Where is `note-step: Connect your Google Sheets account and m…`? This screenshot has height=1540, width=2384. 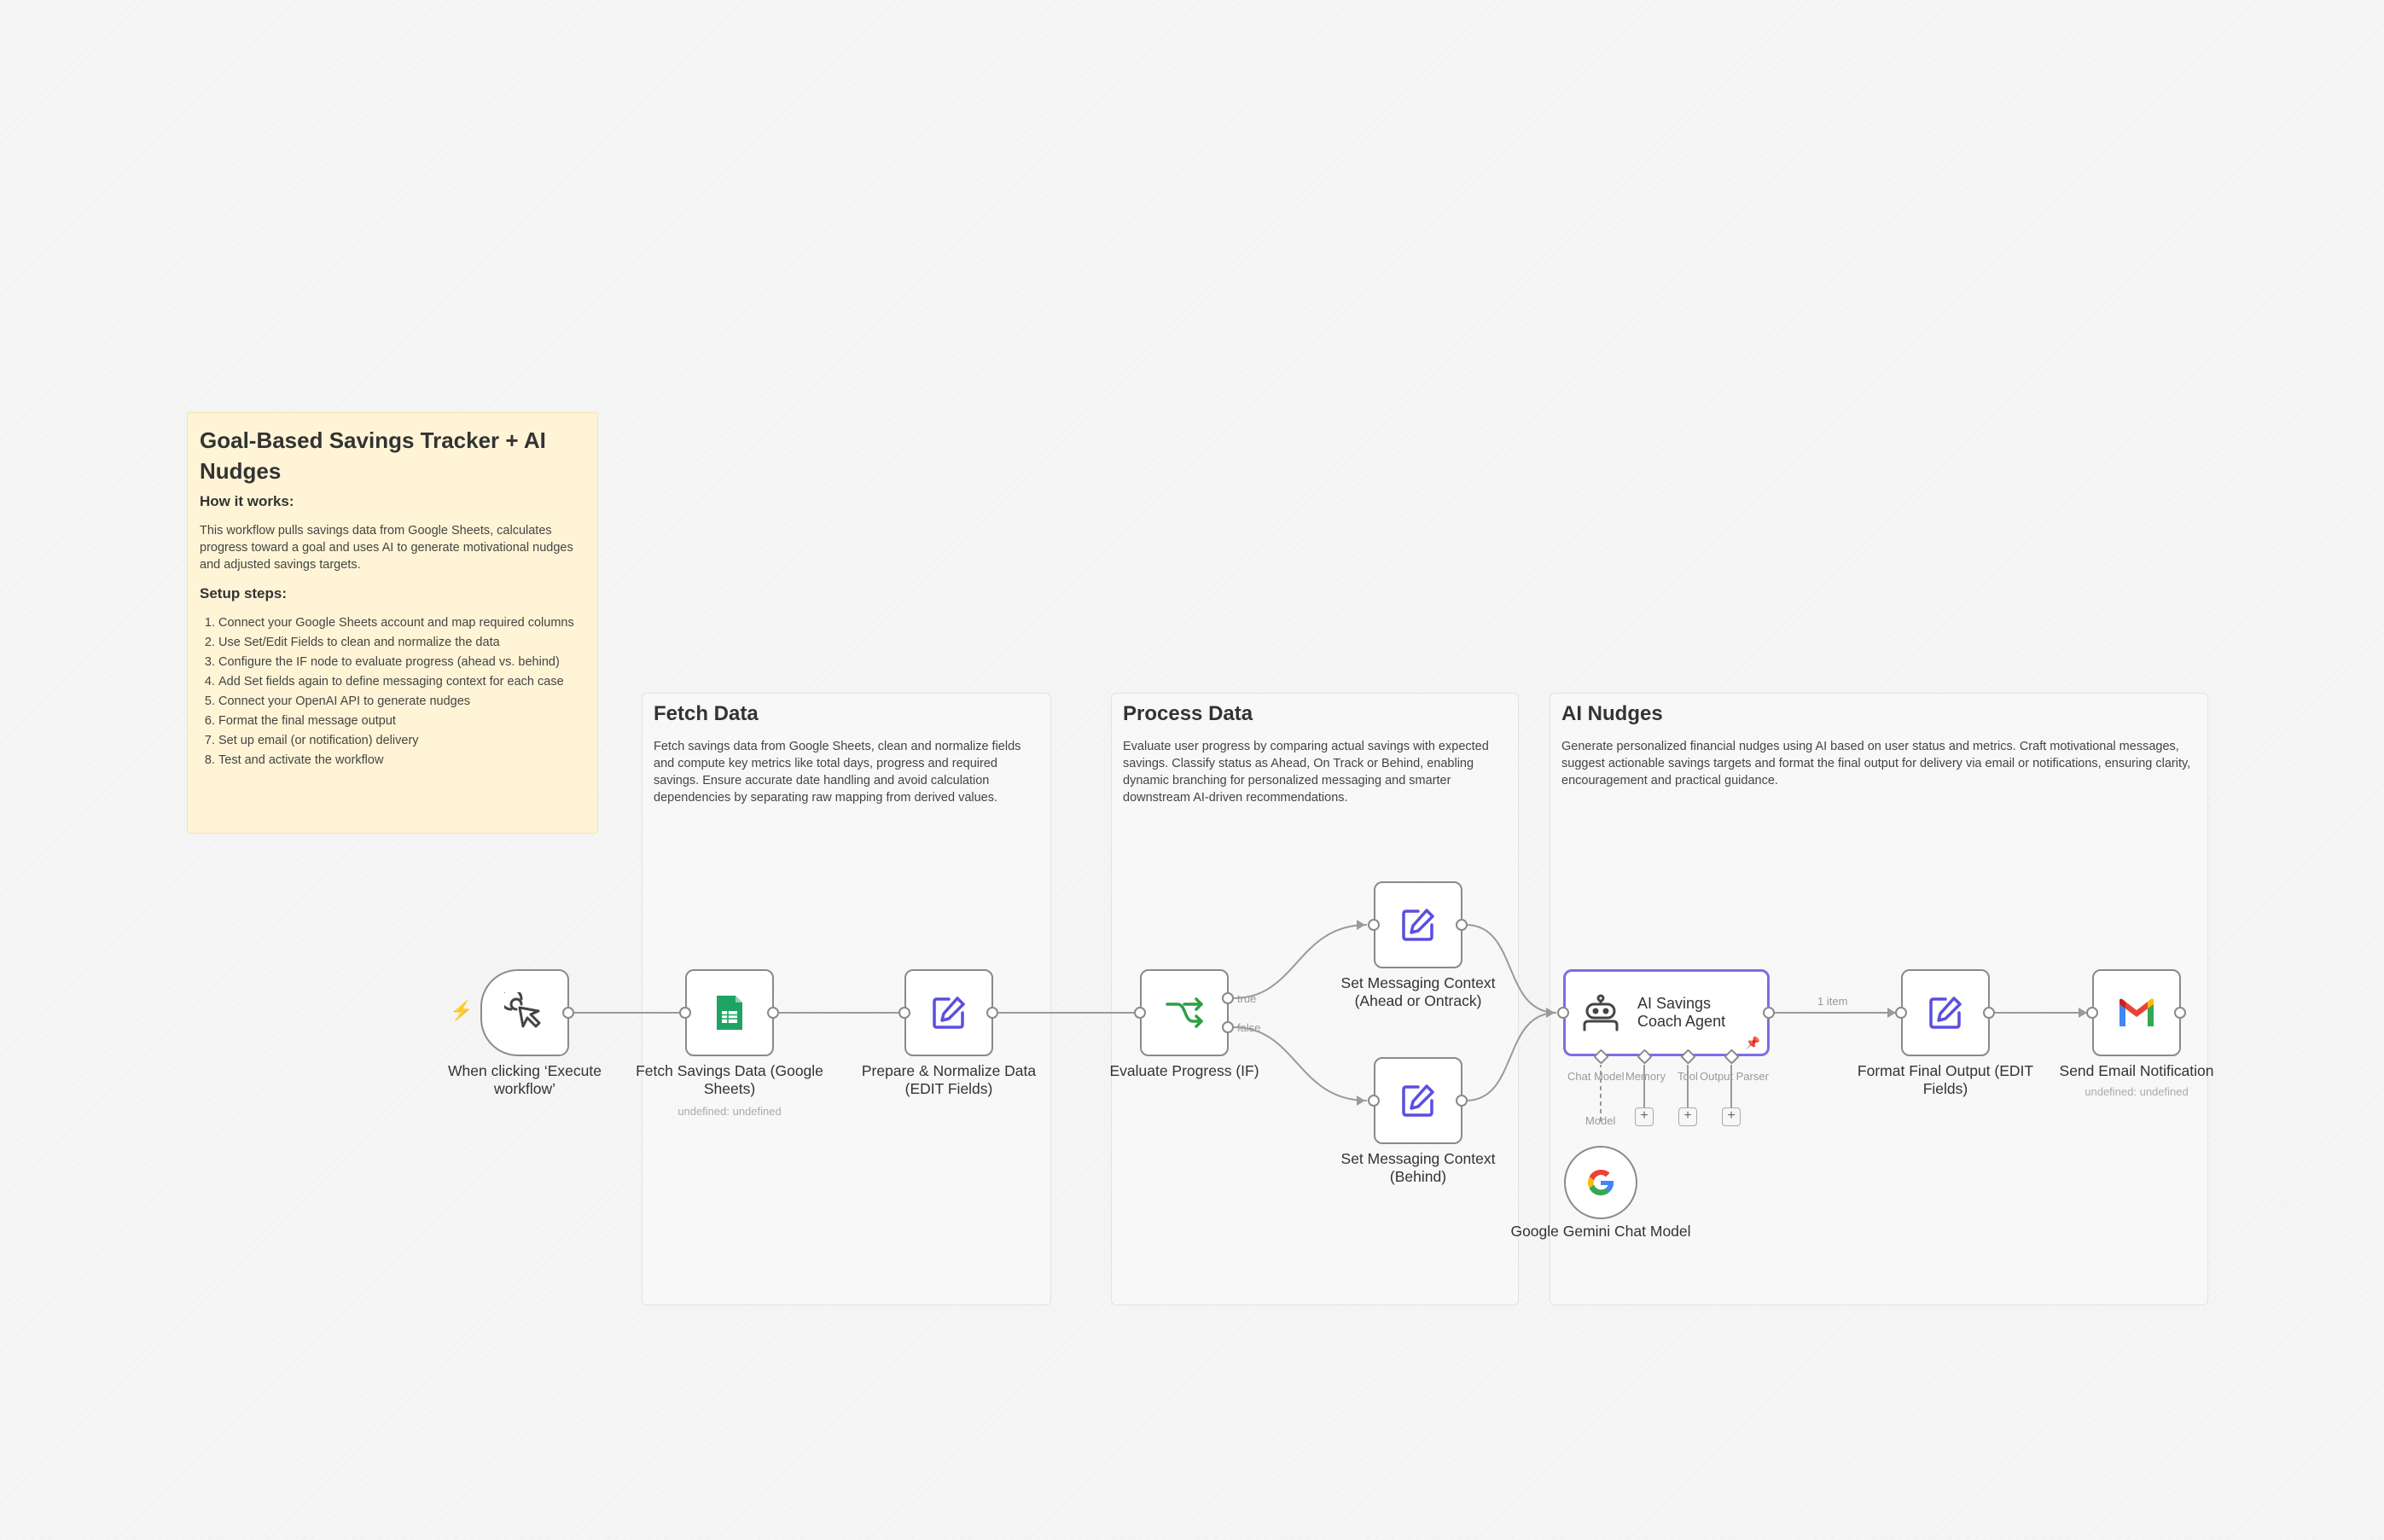
note-step: Connect your Google Sheets account and m… is located at coordinates (401, 622).